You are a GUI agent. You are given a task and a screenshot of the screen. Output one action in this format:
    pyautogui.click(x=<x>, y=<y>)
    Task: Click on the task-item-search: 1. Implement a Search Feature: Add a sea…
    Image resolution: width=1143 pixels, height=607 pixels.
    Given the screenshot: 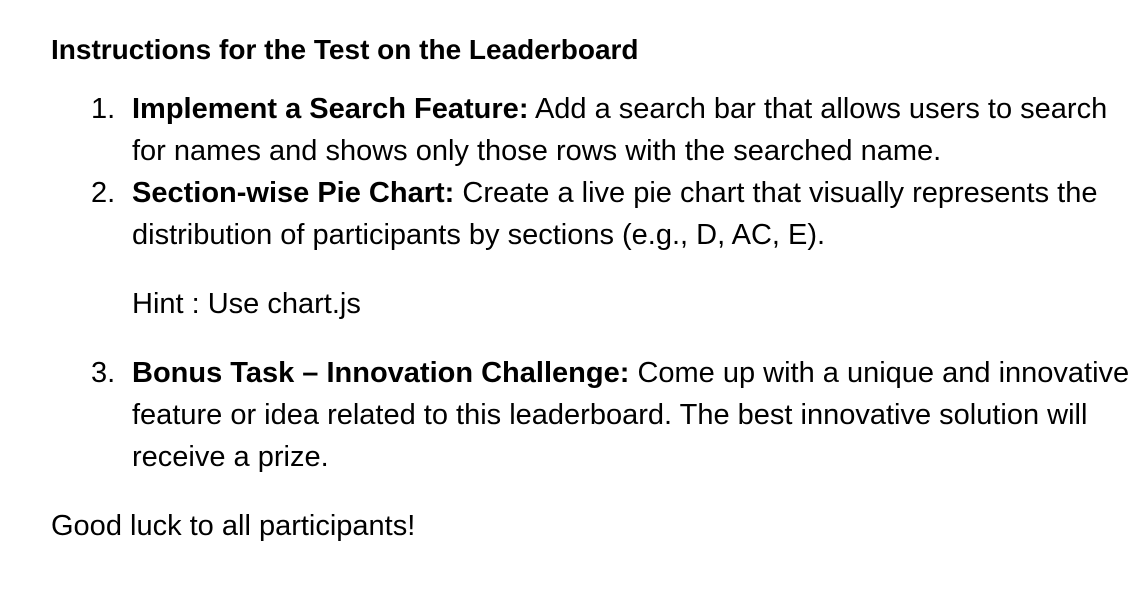 What is the action you would take?
    pyautogui.click(x=591, y=130)
    